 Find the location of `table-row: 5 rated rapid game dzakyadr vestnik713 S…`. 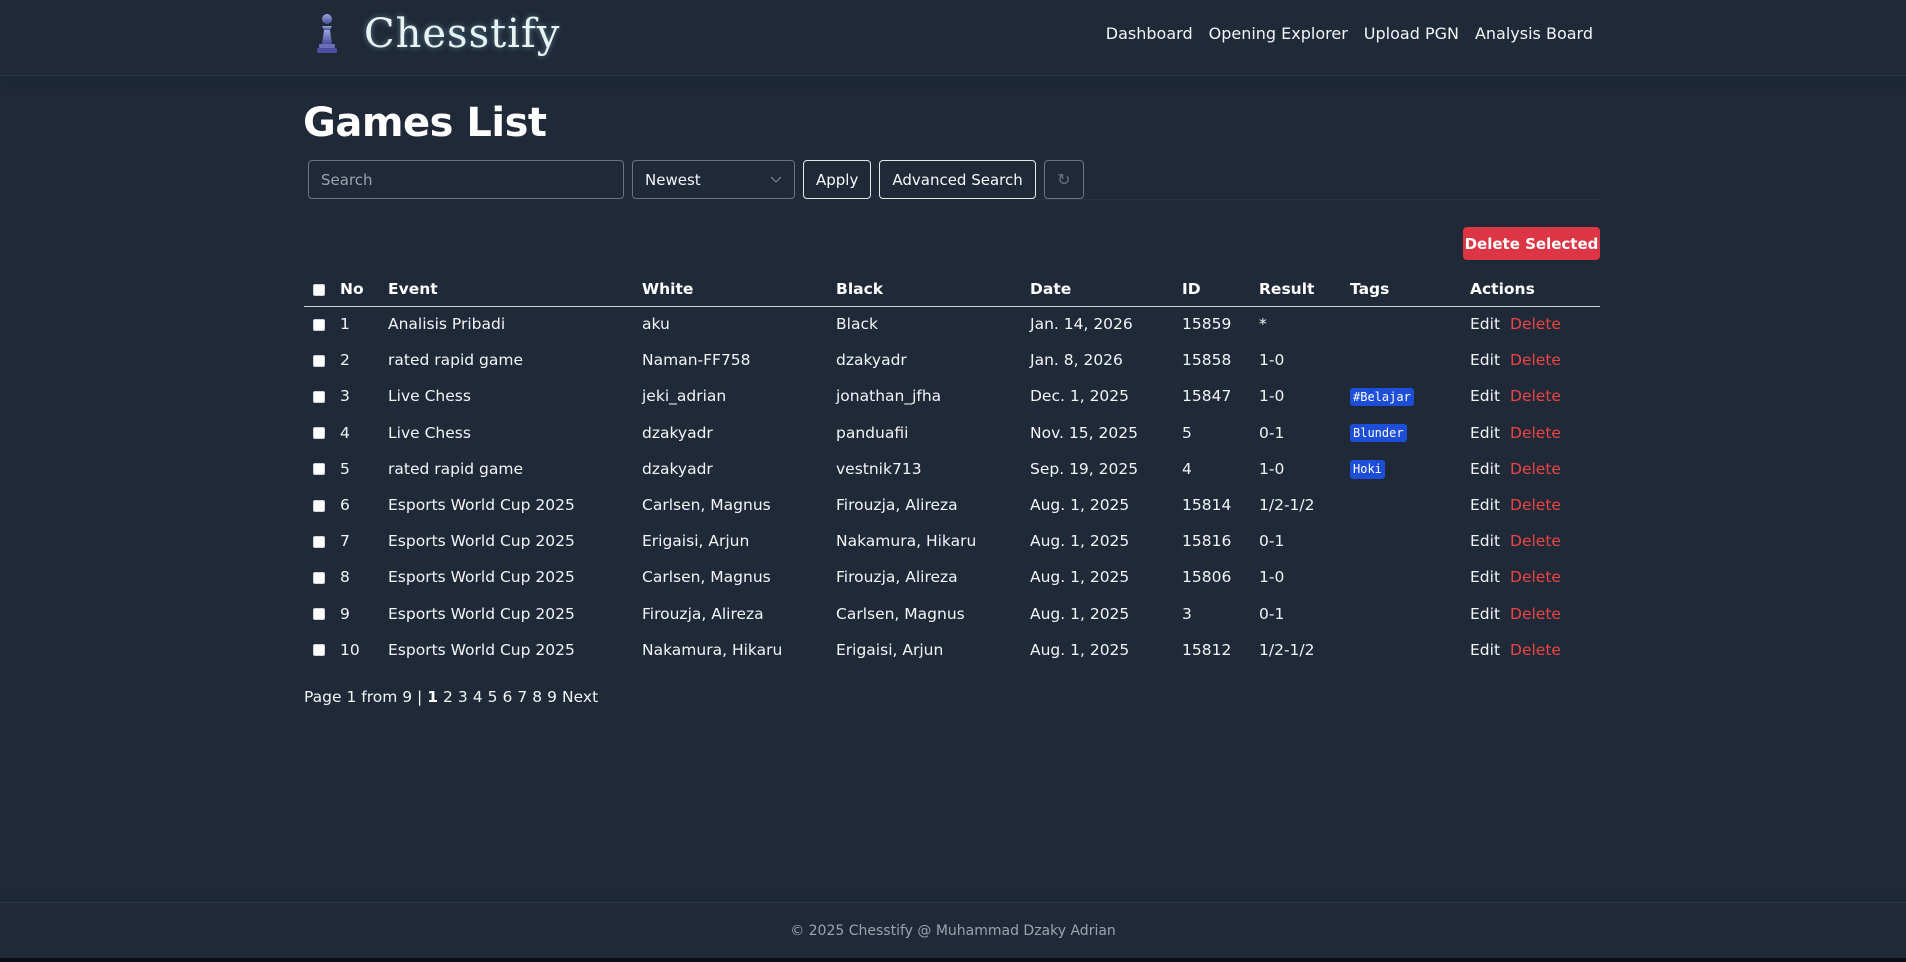

table-row: 5 rated rapid game dzakyadr vestnik713 S… is located at coordinates (952, 469).